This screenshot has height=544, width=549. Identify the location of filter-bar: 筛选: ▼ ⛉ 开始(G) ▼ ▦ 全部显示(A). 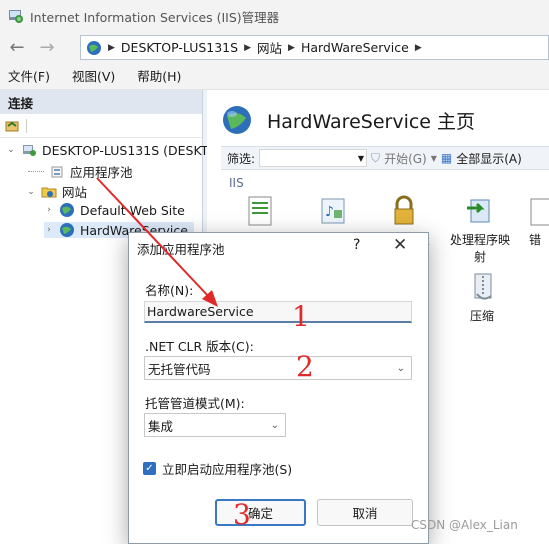
(385, 158).